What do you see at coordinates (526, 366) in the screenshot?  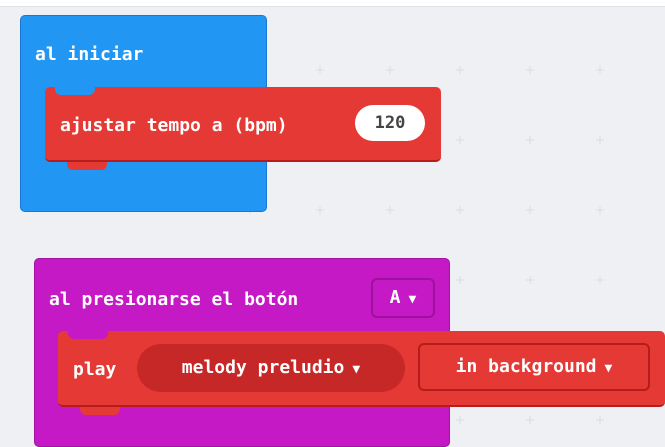 I see `playback-mode-value: in background` at bounding box center [526, 366].